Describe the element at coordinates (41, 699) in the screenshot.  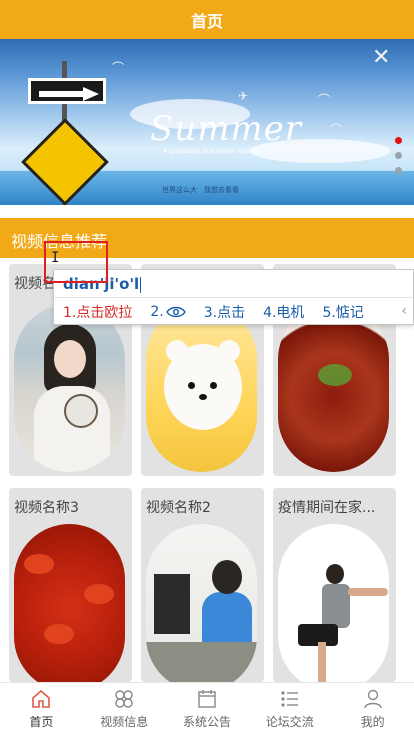
I see `home-icon` at that location.